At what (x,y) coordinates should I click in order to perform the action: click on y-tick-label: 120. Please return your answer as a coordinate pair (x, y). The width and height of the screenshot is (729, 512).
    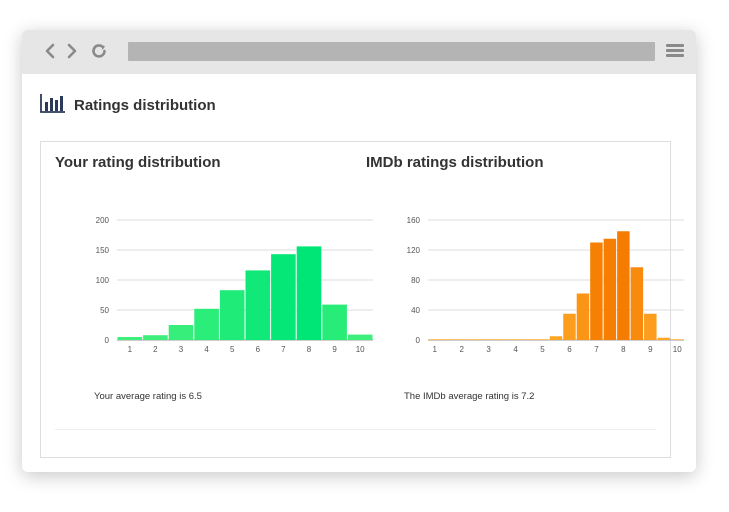
    Looking at the image, I should click on (414, 250).